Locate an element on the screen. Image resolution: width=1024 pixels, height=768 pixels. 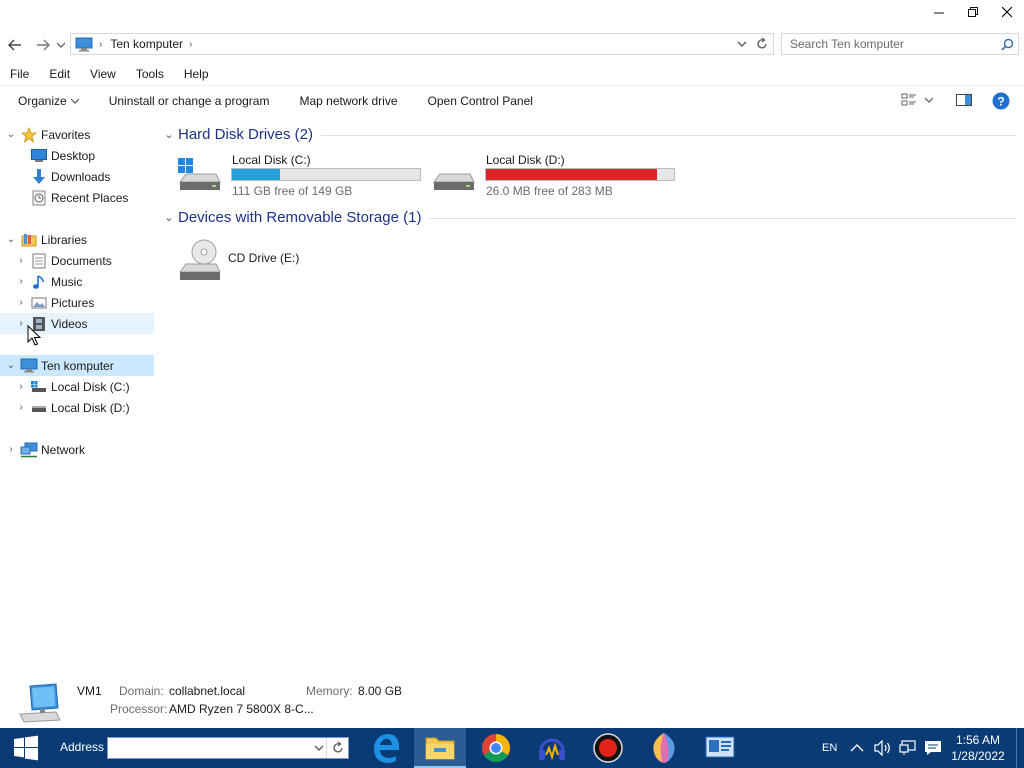
open-control-panel-button: Open Control Panel is located at coordinates (480, 101).